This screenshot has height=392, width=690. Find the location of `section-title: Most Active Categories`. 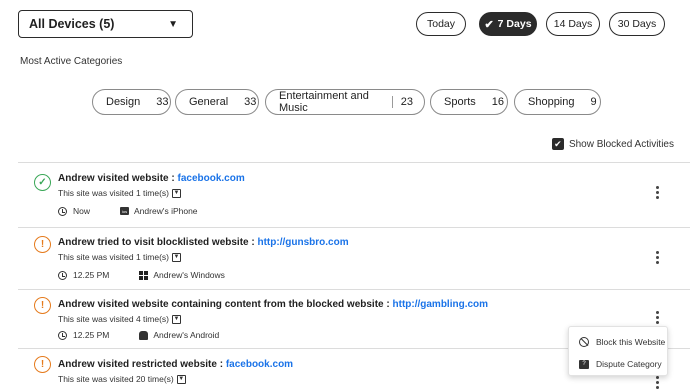

section-title: Most Active Categories is located at coordinates (71, 61).